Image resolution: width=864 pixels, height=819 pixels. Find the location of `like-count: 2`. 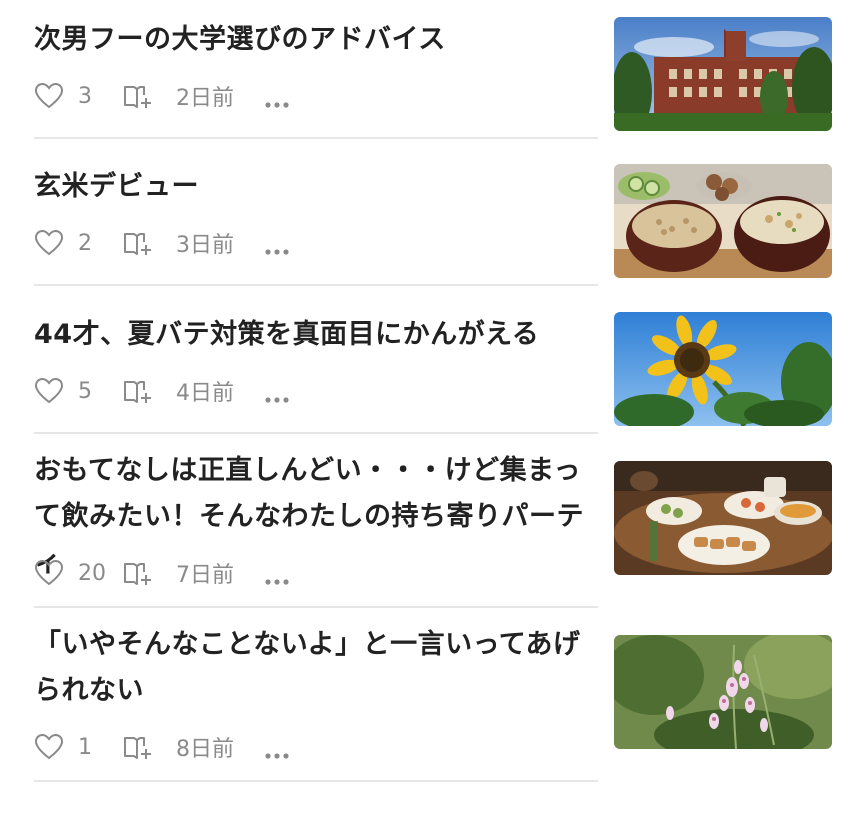

like-count: 2 is located at coordinates (85, 243).